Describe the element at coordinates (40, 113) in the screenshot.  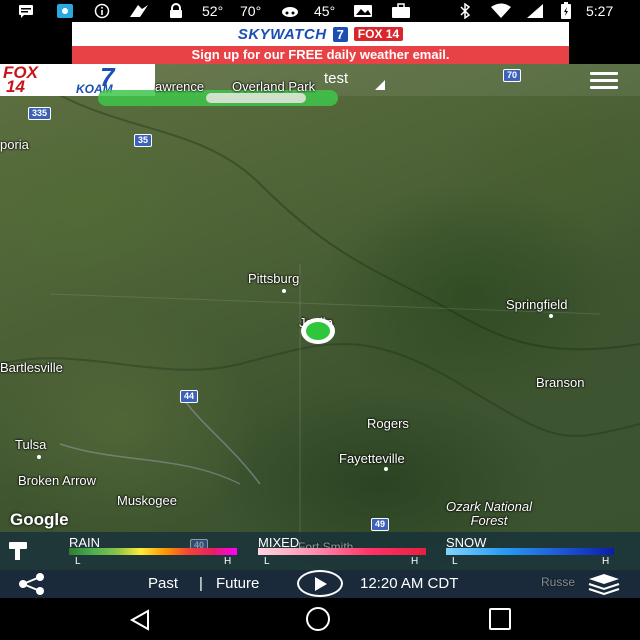
I see `highway-335: 335` at that location.